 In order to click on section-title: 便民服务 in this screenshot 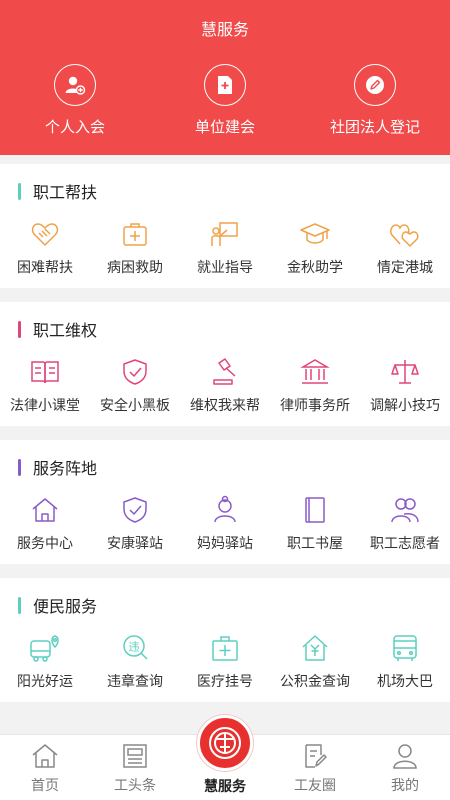, I will do `click(65, 606)`.